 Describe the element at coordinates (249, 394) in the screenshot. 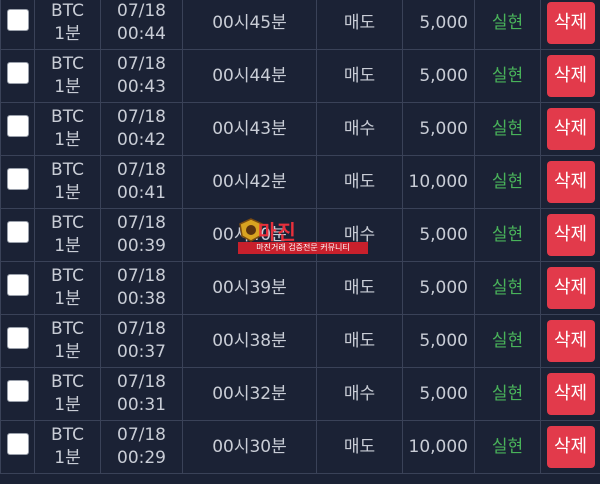

I see `round-cell: 00시32분` at that location.